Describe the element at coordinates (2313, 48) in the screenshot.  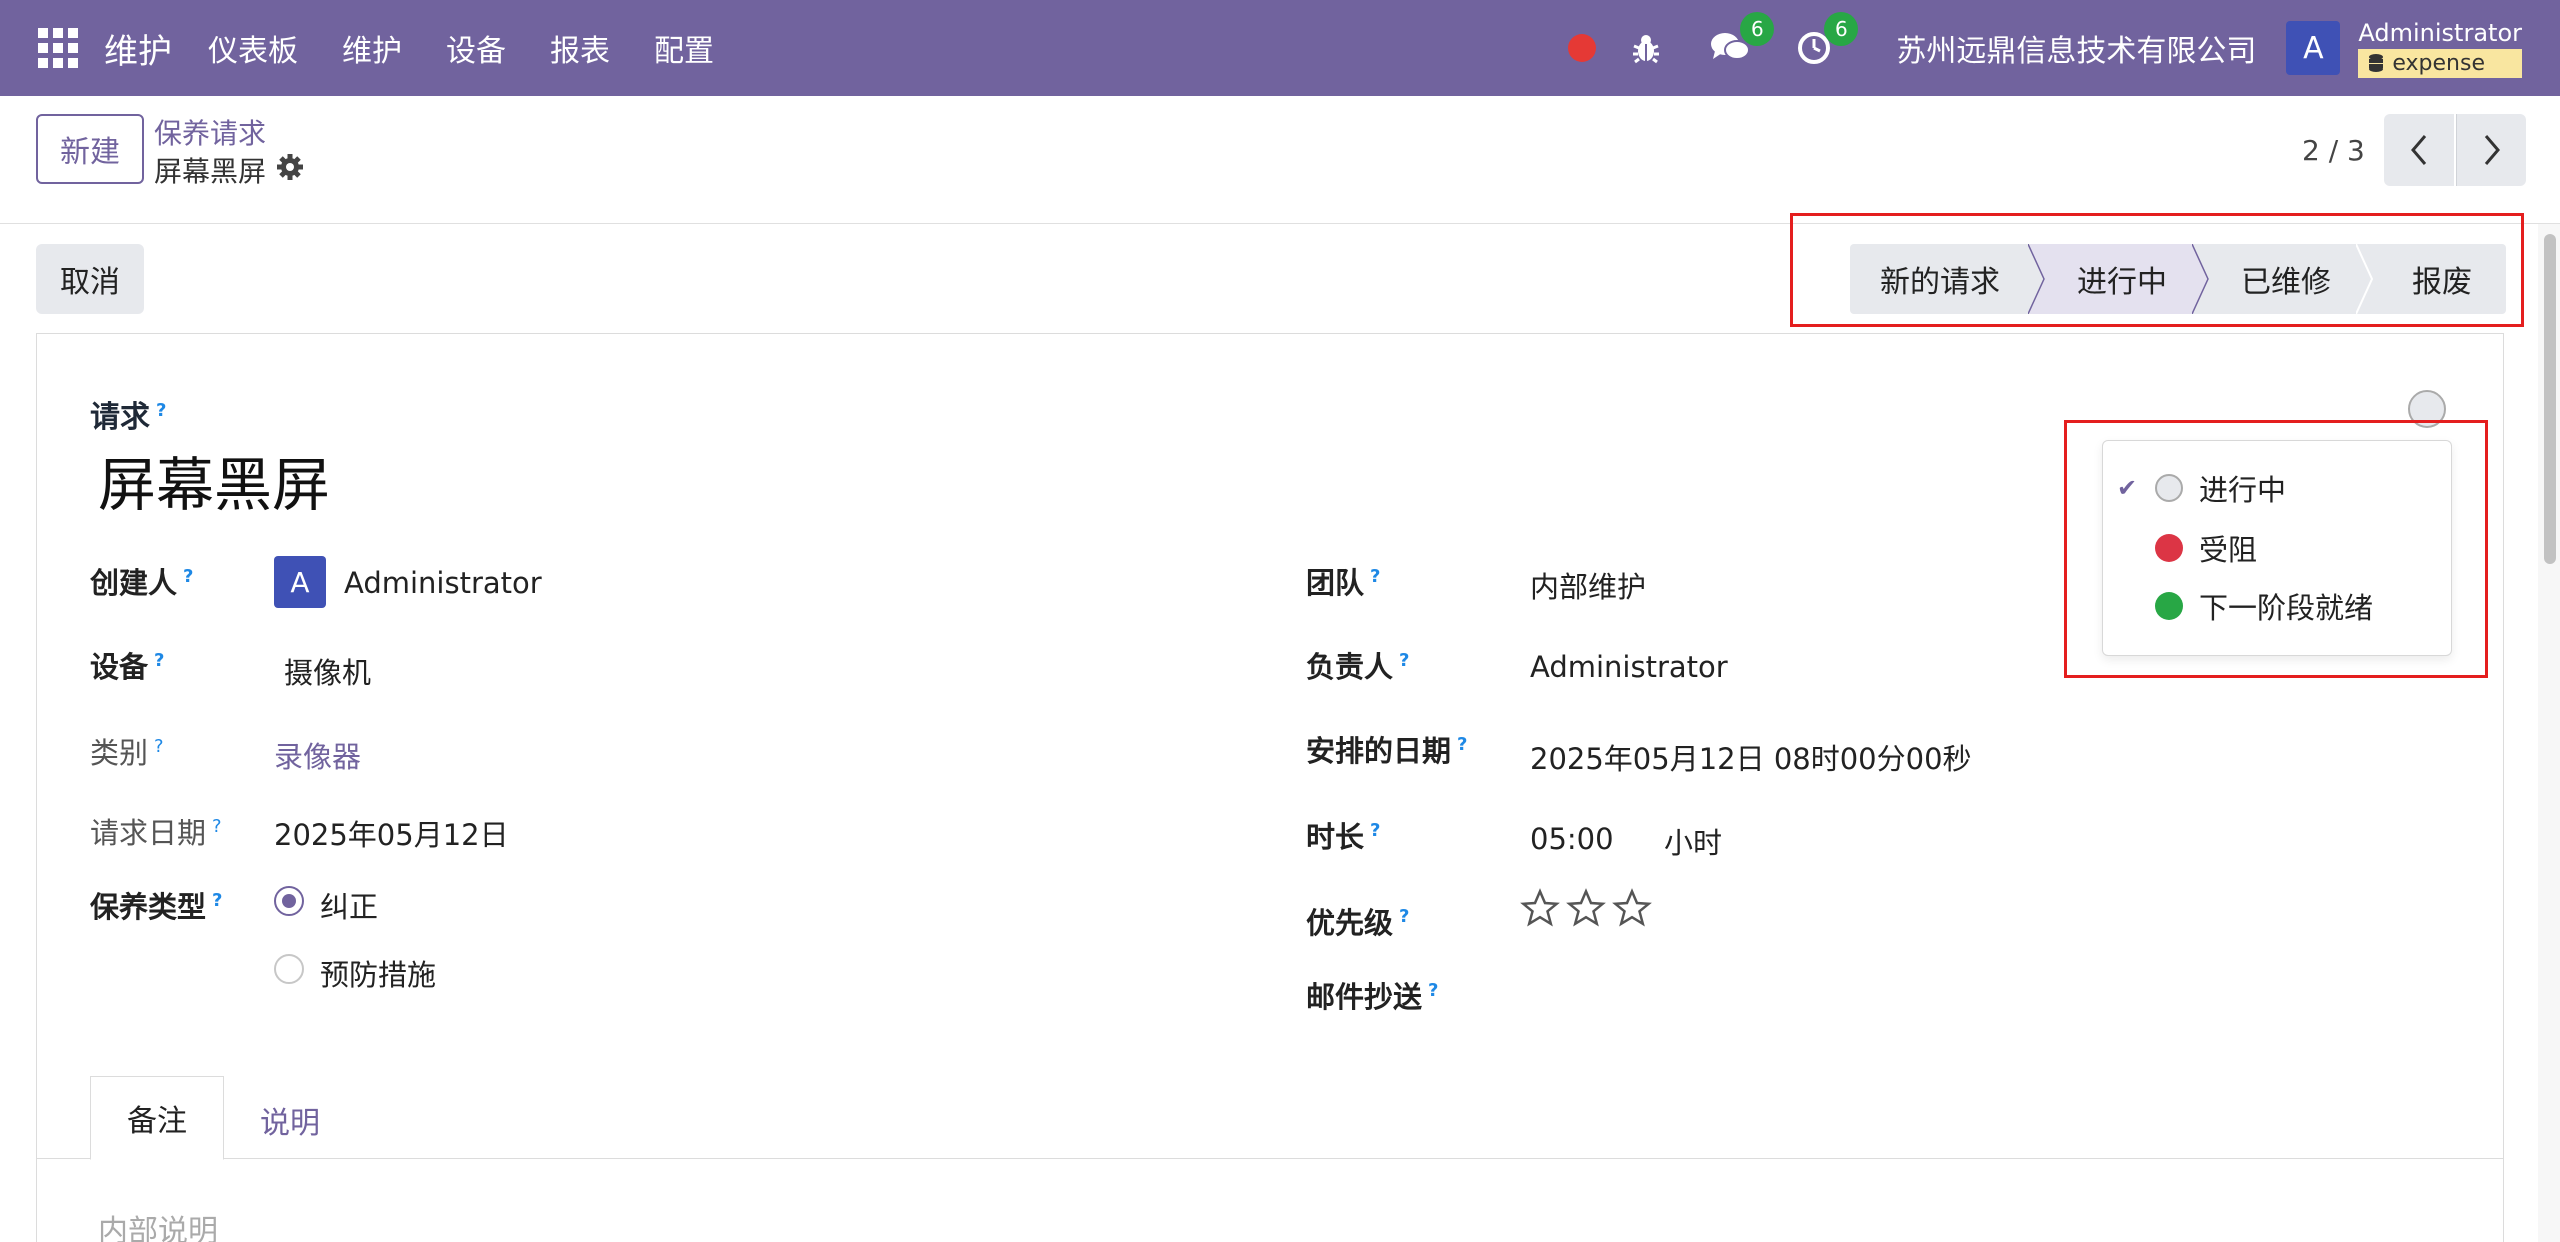
I see `user-avatar: A` at that location.